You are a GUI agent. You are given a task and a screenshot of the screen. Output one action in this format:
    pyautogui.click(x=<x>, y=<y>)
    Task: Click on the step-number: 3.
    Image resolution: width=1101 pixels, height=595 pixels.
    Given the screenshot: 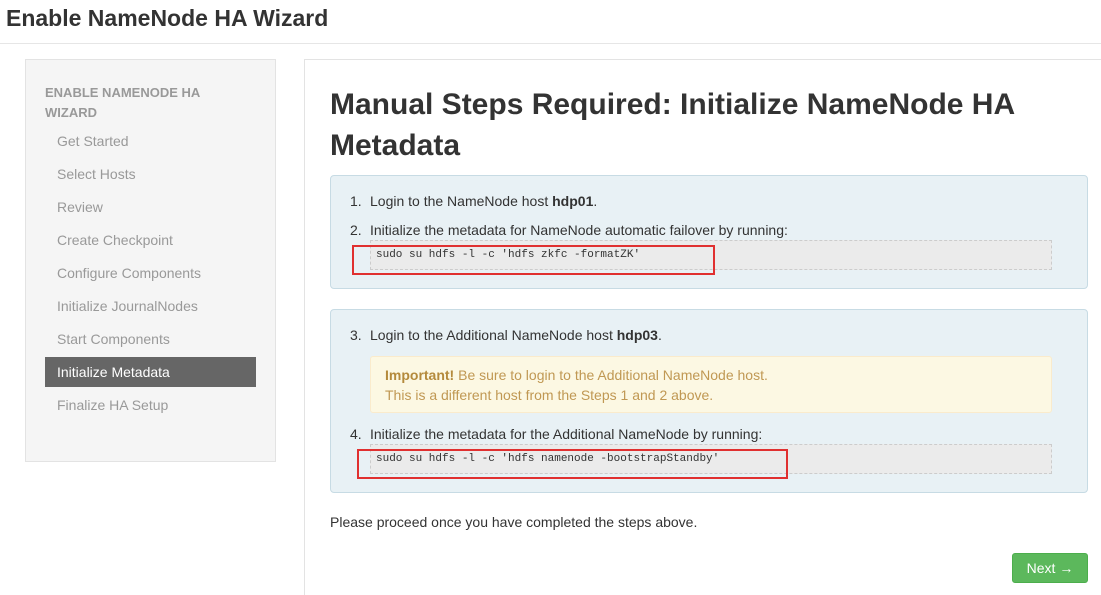 What is the action you would take?
    pyautogui.click(x=356, y=335)
    